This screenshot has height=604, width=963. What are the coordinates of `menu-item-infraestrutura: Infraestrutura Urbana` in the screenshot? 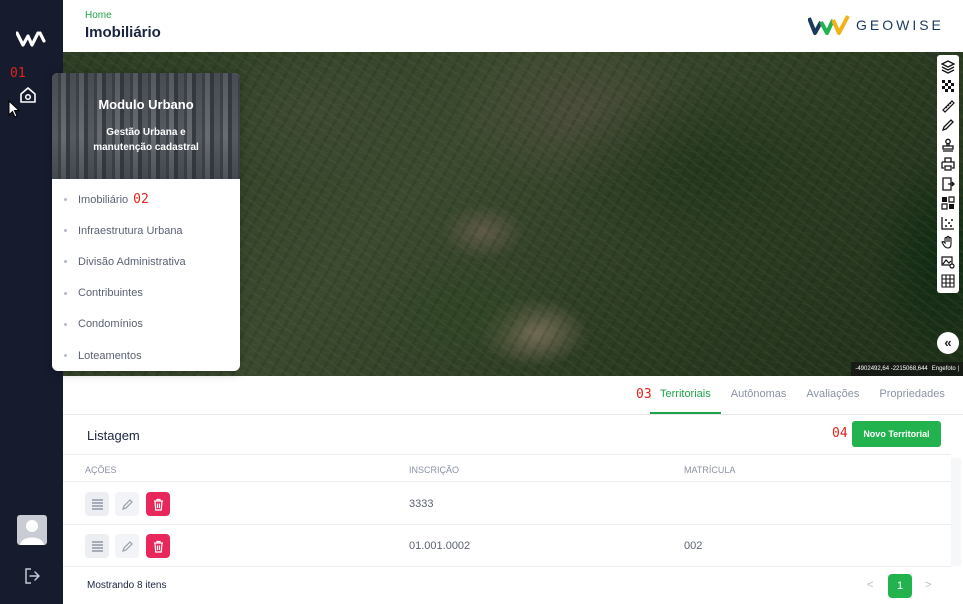 It's located at (146, 230).